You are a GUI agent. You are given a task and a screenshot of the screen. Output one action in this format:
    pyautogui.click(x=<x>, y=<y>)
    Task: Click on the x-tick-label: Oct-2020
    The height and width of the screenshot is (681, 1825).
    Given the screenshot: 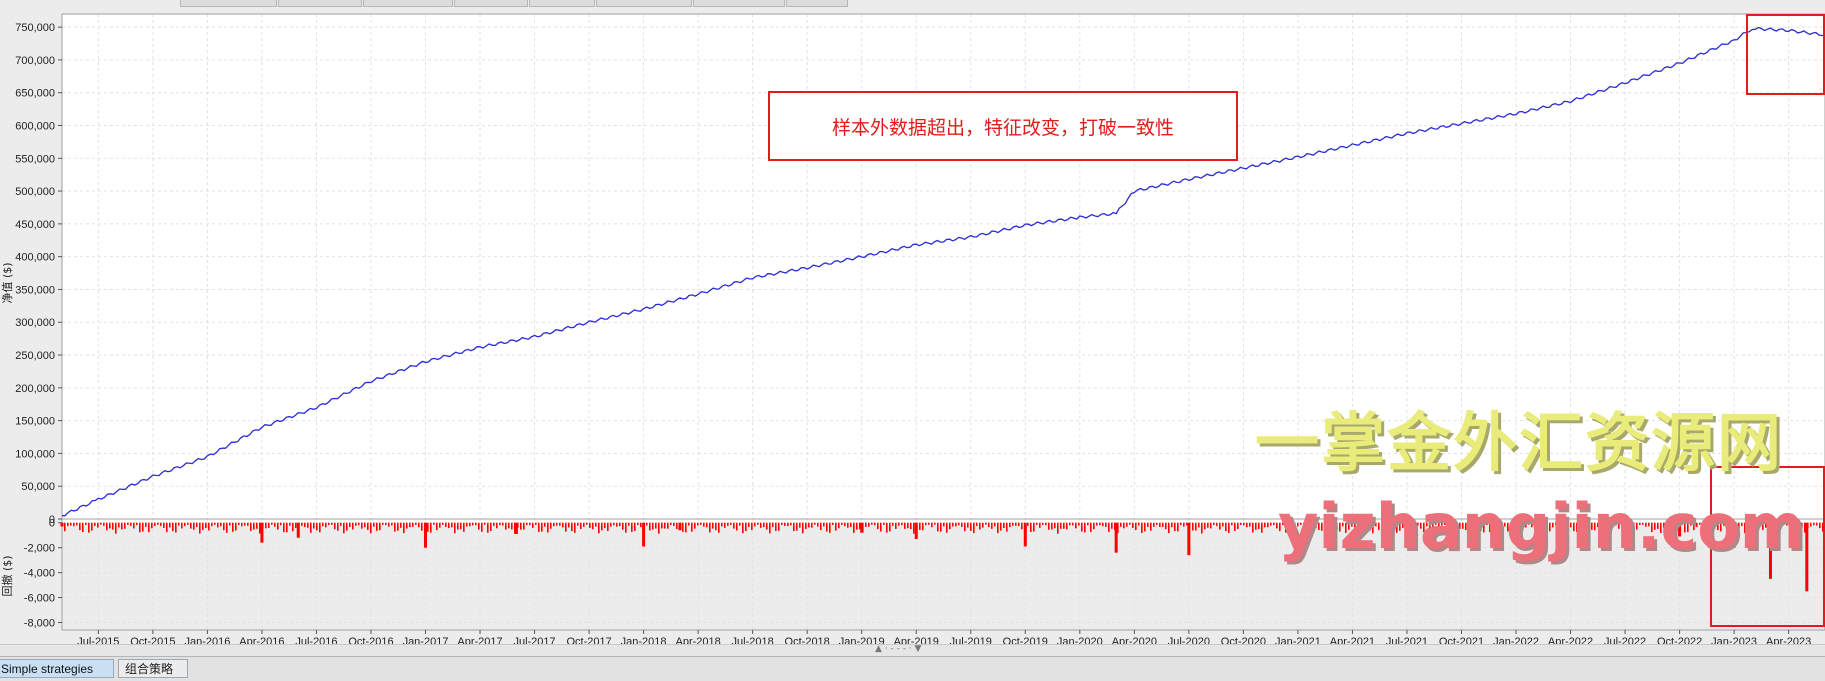 What is the action you would take?
    pyautogui.click(x=1243, y=640)
    